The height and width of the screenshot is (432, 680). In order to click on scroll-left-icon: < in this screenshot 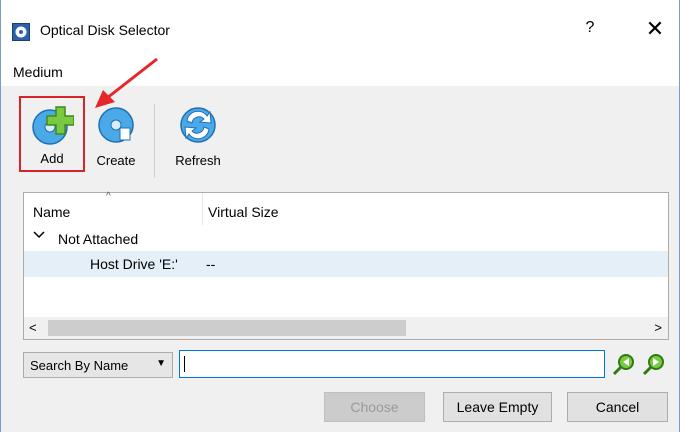, I will do `click(33, 327)`.